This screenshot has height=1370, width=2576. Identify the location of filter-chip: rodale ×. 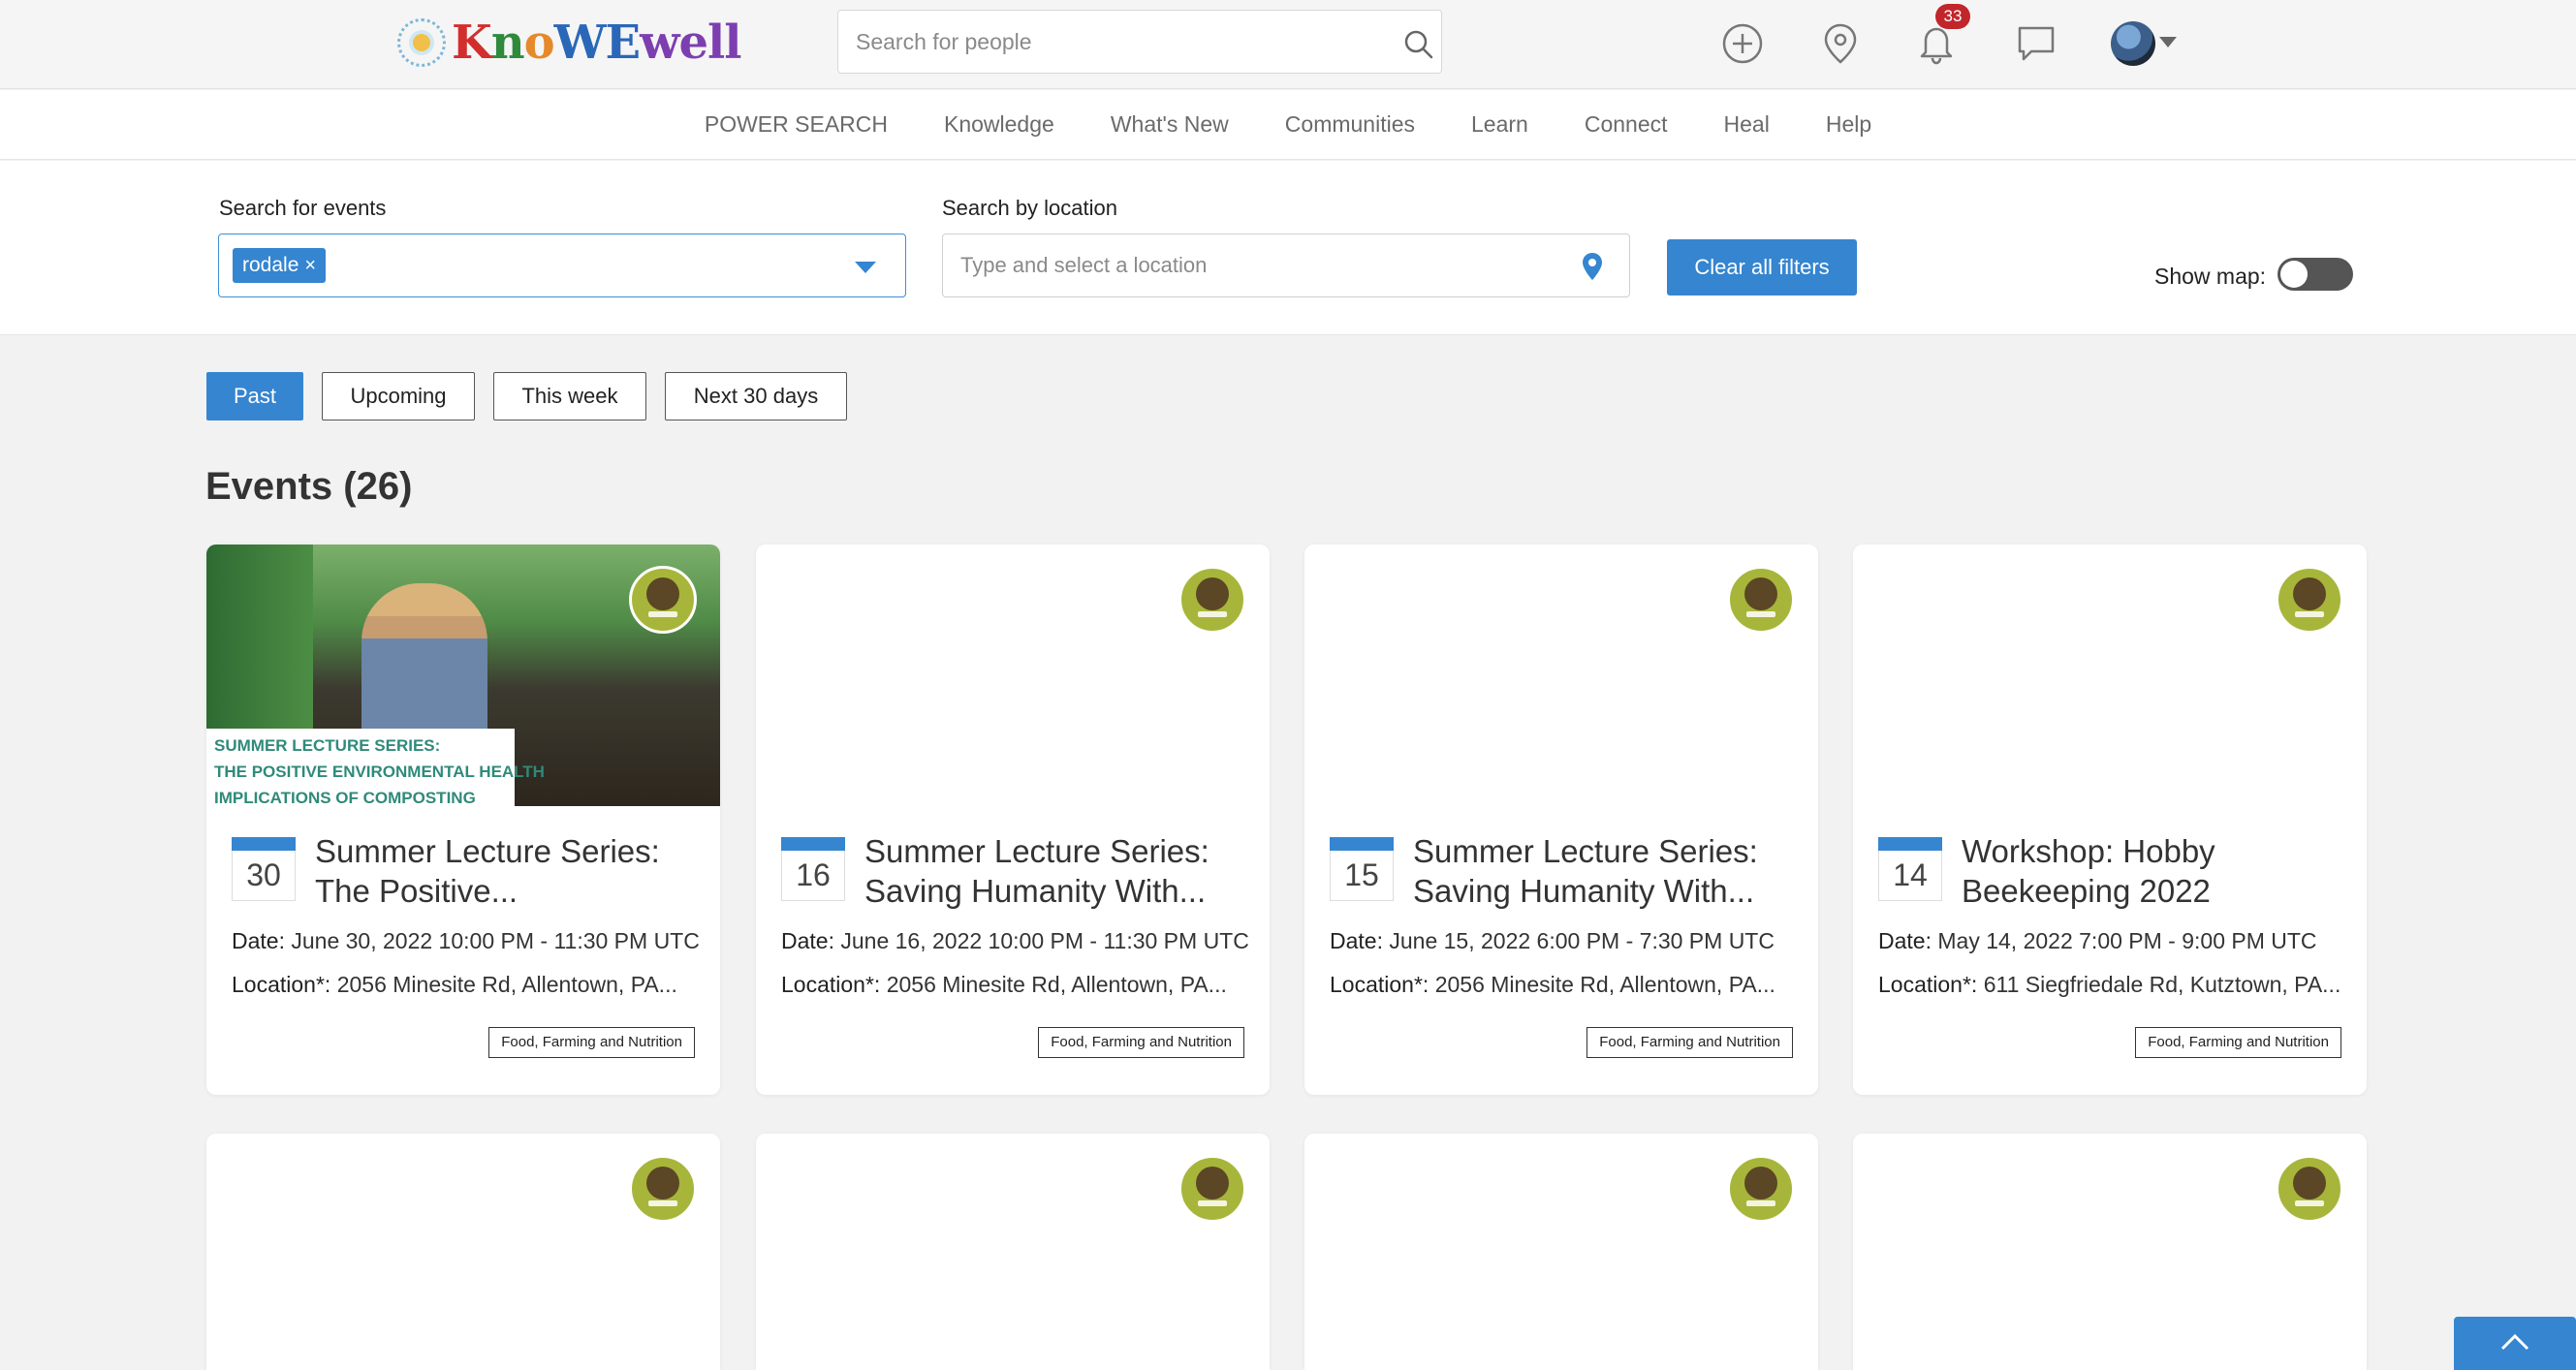
(280, 266).